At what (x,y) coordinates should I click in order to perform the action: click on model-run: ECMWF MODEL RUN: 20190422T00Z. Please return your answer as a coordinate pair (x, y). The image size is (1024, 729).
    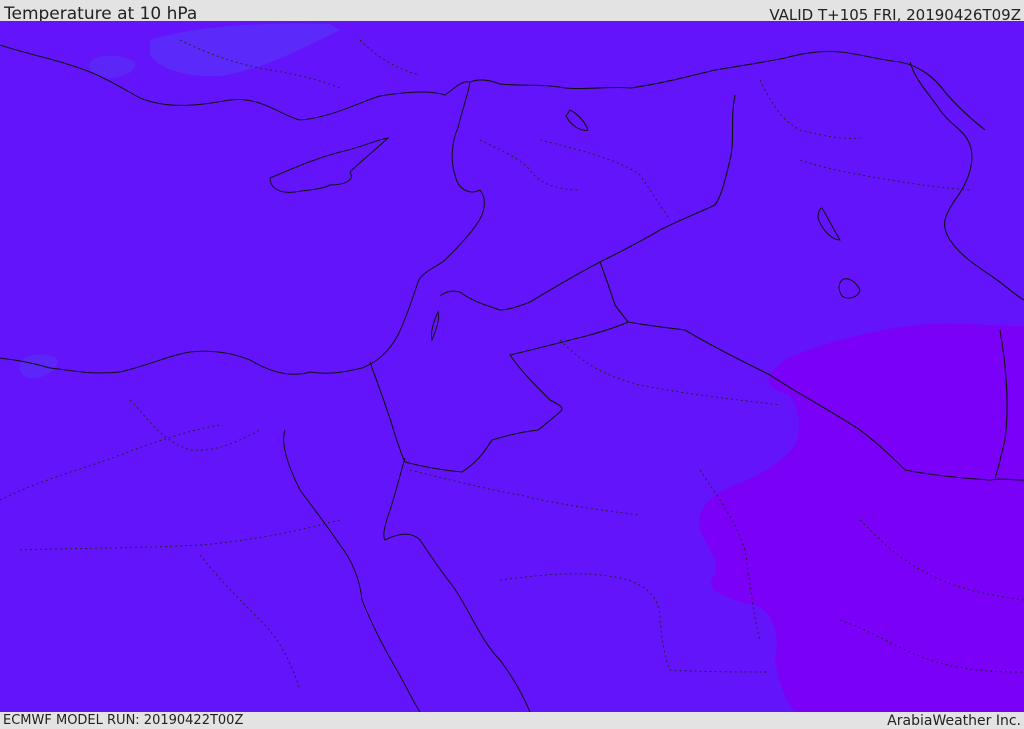
    Looking at the image, I should click on (123, 720).